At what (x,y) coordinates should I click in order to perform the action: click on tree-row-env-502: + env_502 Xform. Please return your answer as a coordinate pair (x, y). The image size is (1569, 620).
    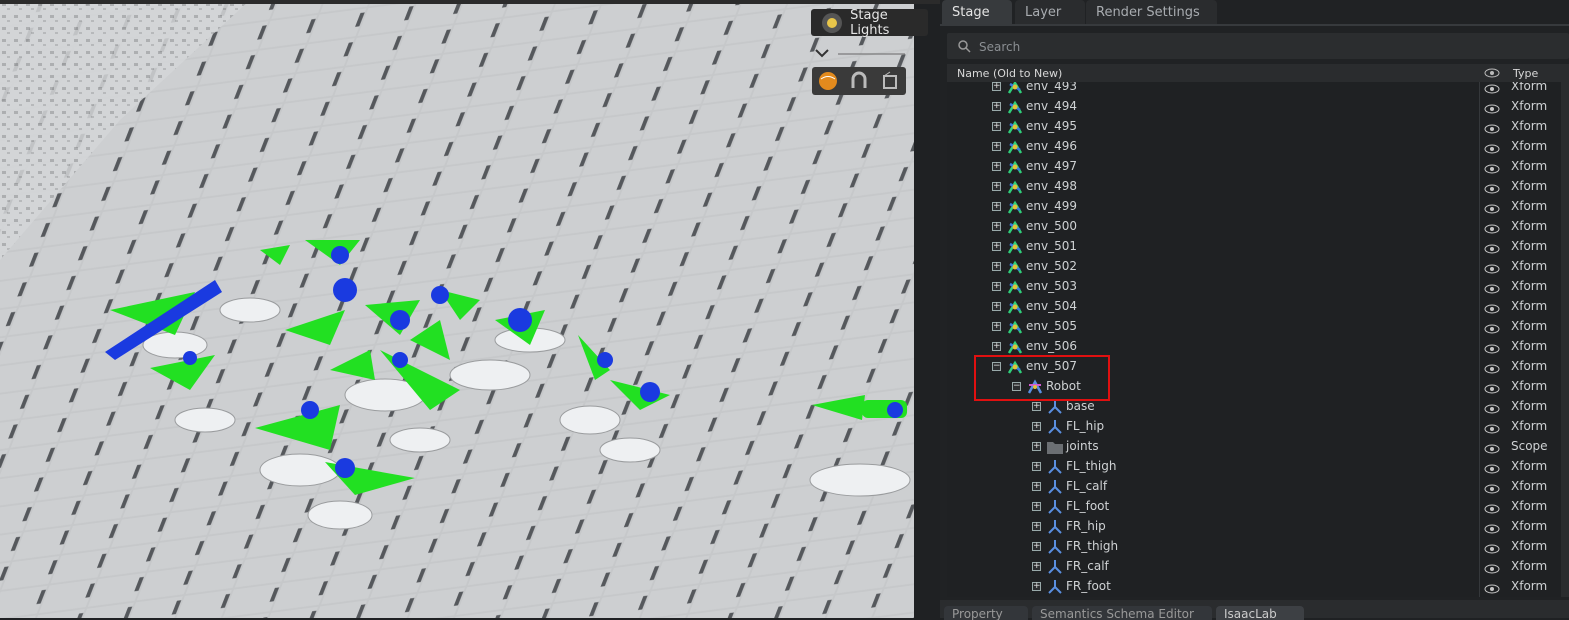
    Looking at the image, I should click on (1258, 267).